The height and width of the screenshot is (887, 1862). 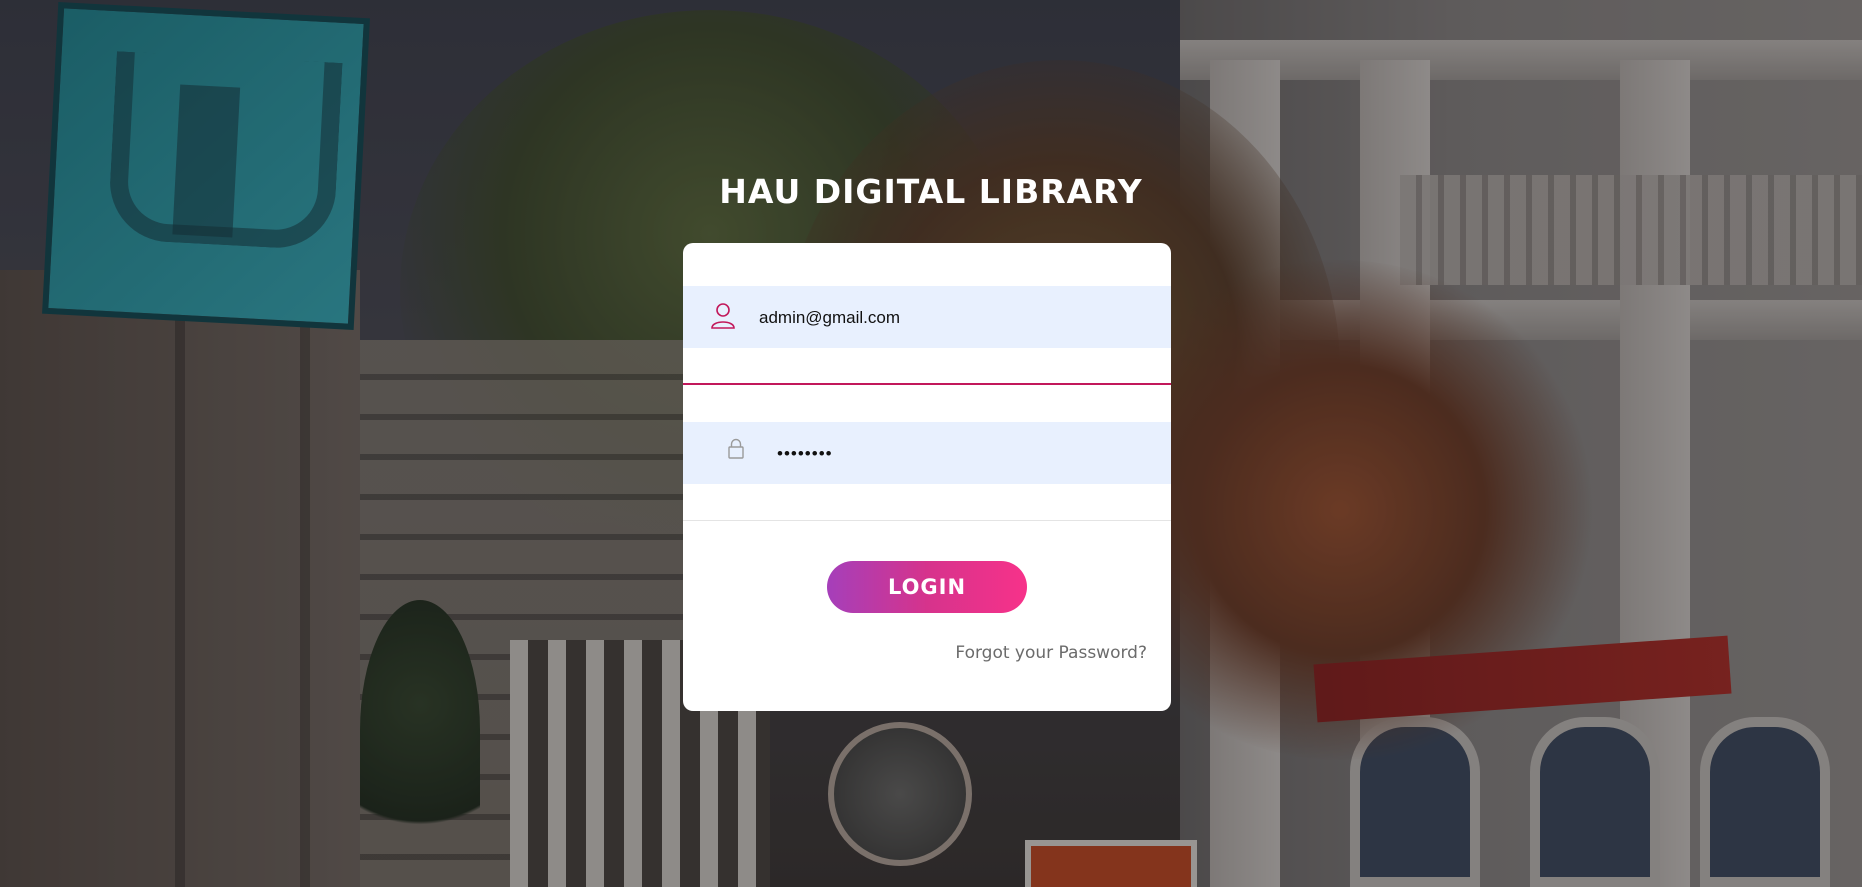 I want to click on password-input, so click(x=962, y=454).